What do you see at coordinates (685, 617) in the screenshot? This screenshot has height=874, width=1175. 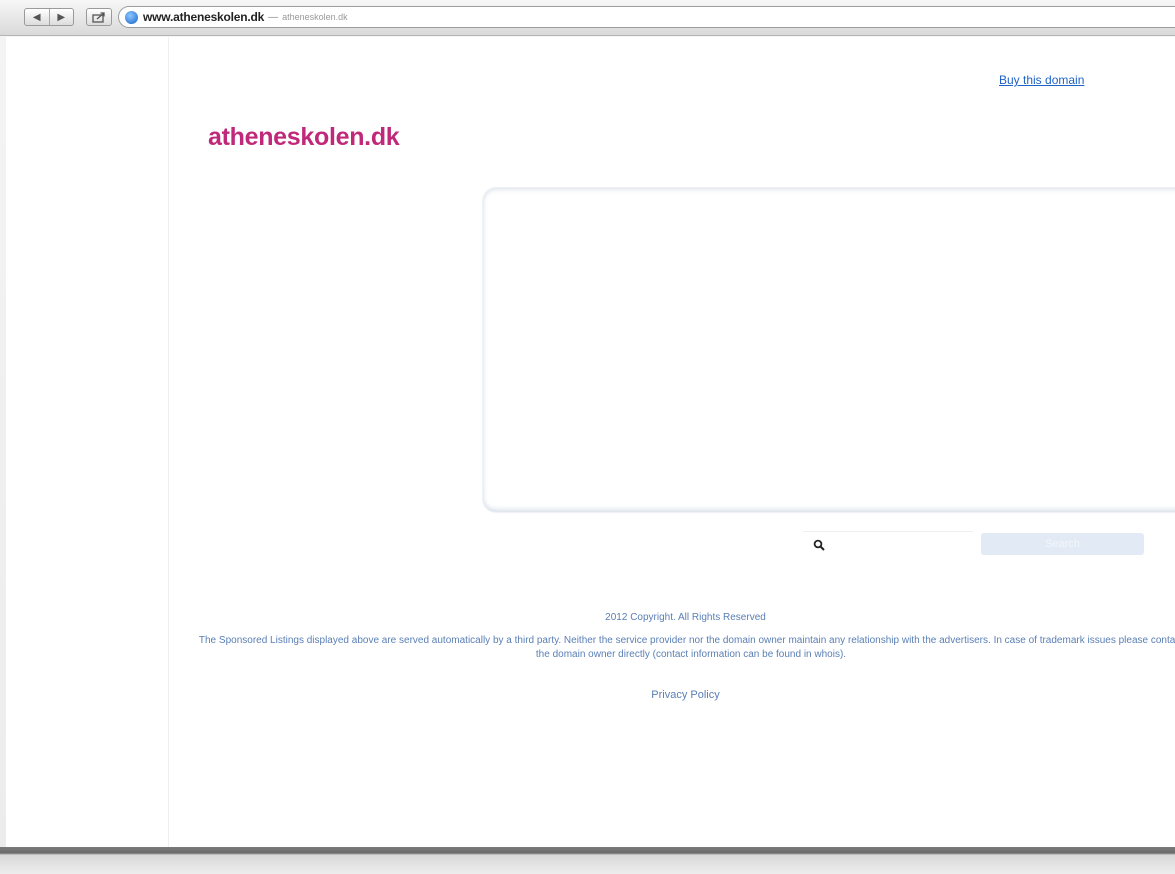 I see `copyright-text: 2012 Copyright. All Rights Reserved` at bounding box center [685, 617].